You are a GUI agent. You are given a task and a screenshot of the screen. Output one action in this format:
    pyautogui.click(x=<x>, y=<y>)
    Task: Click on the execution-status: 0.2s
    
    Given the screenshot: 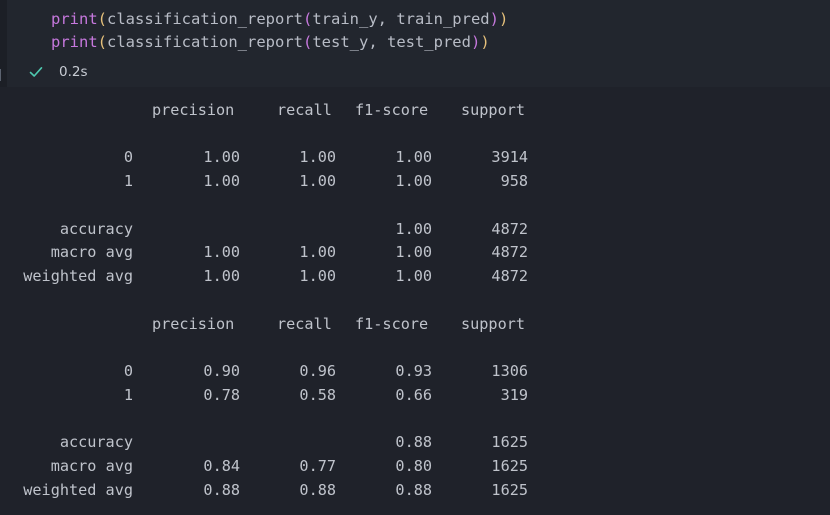 What is the action you would take?
    pyautogui.click(x=415, y=72)
    